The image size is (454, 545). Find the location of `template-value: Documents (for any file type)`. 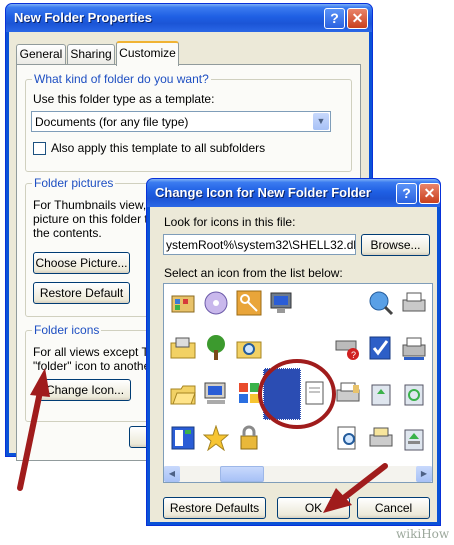

template-value: Documents (for any file type) is located at coordinates (112, 122).